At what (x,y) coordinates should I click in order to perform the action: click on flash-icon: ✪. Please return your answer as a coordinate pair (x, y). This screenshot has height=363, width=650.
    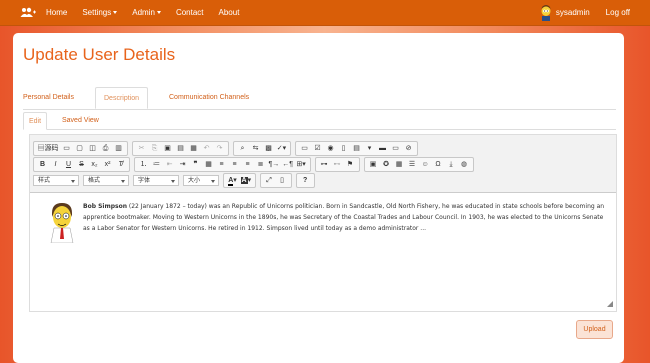
    Looking at the image, I should click on (386, 164).